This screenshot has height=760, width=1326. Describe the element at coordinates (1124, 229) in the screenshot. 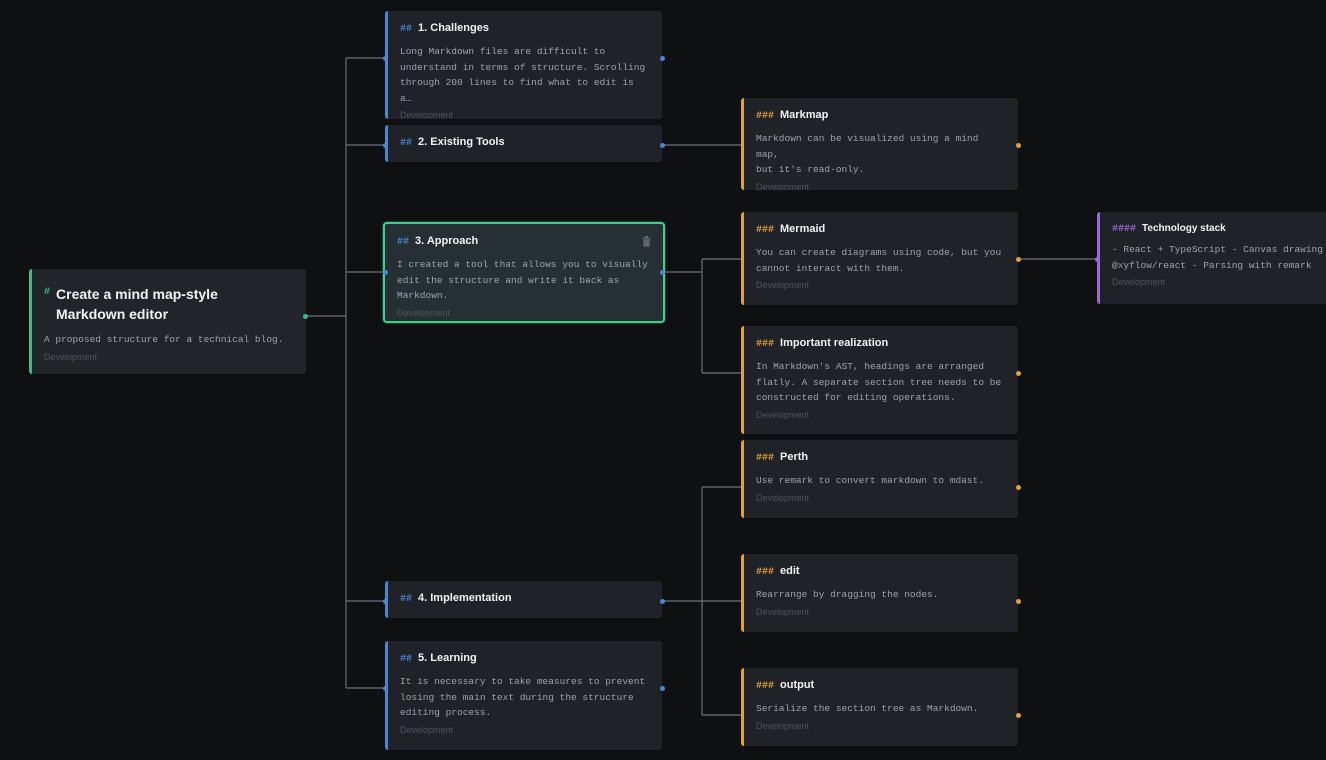

I see `heading-marker: ####` at that location.